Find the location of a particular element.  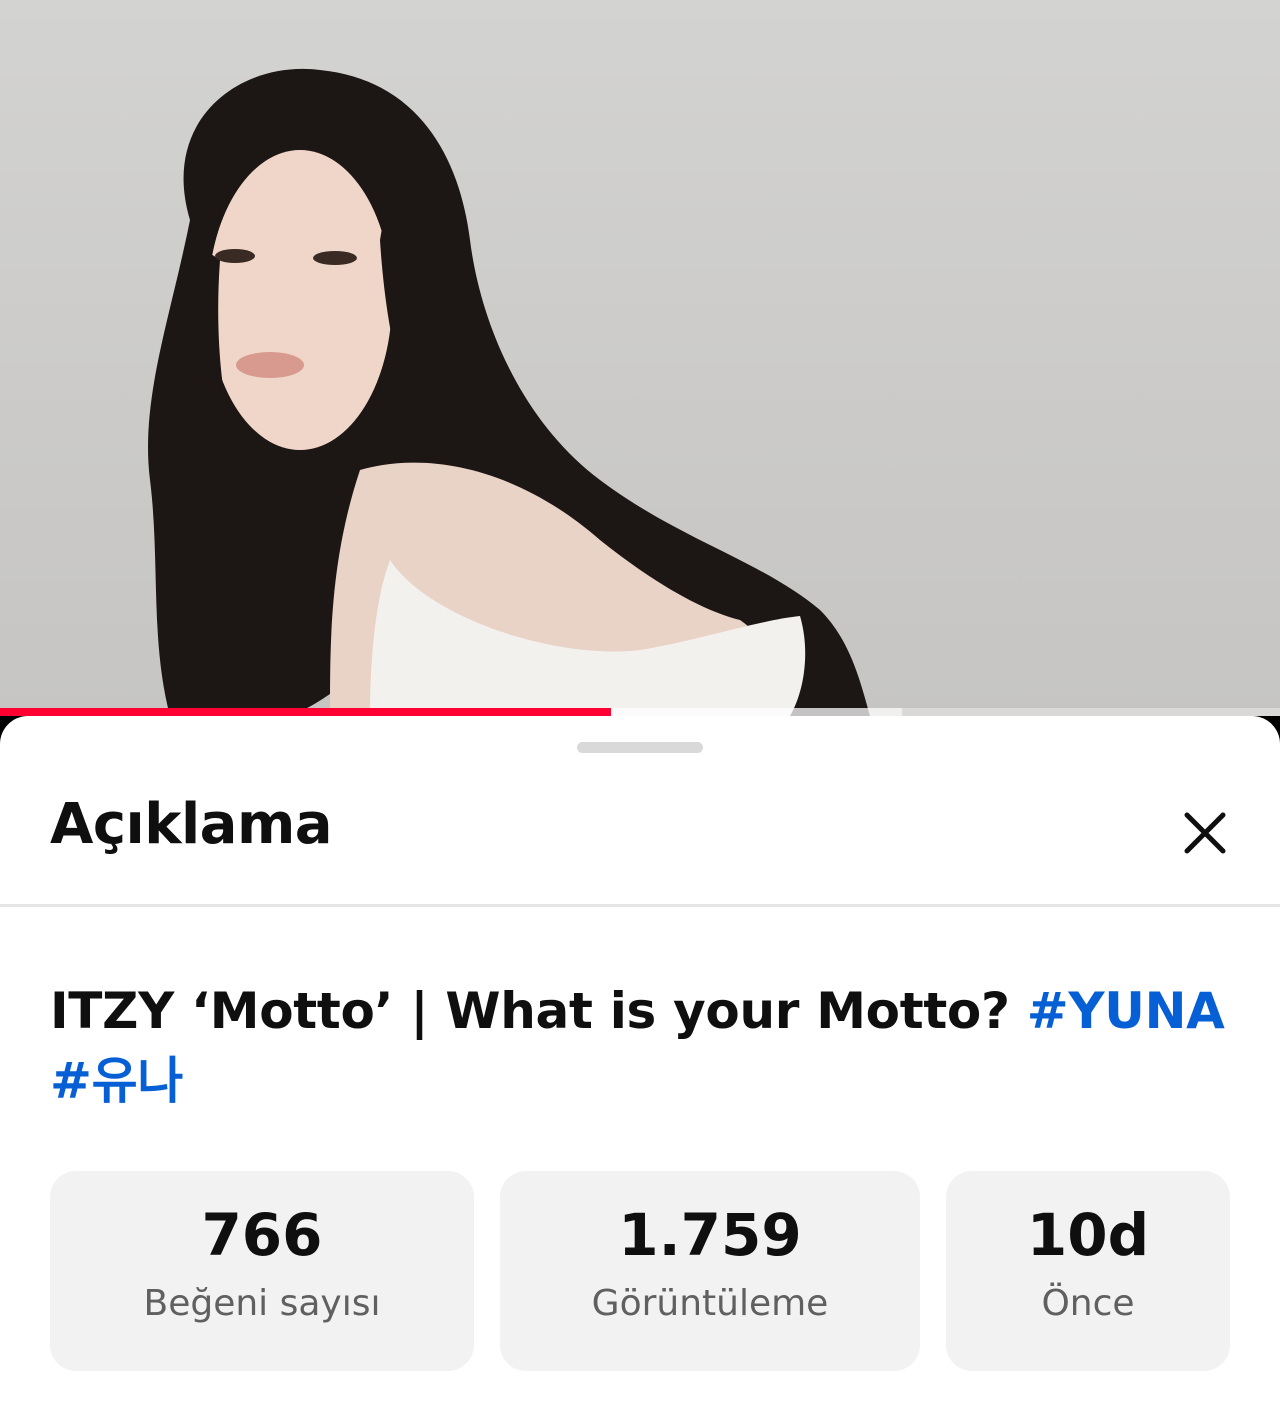

upload-age-stat: 10d Önce is located at coordinates (1088, 1271).